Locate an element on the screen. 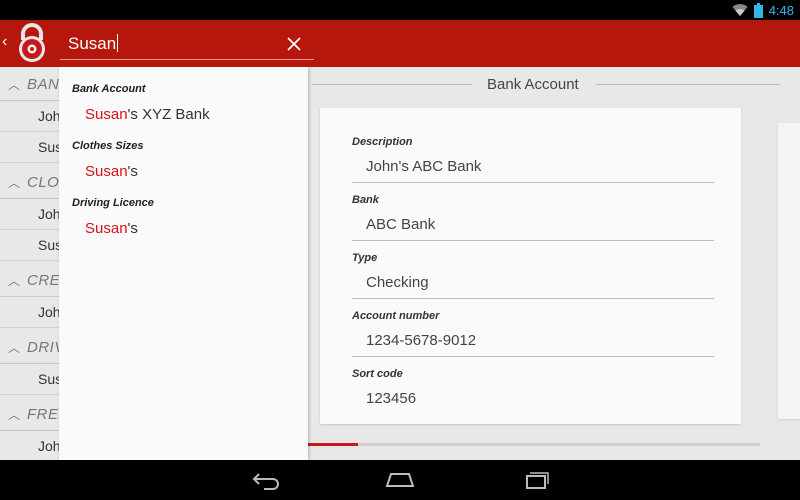 The height and width of the screenshot is (500, 800). field-account-number: Account number 1234-5678-9012 is located at coordinates (533, 333).